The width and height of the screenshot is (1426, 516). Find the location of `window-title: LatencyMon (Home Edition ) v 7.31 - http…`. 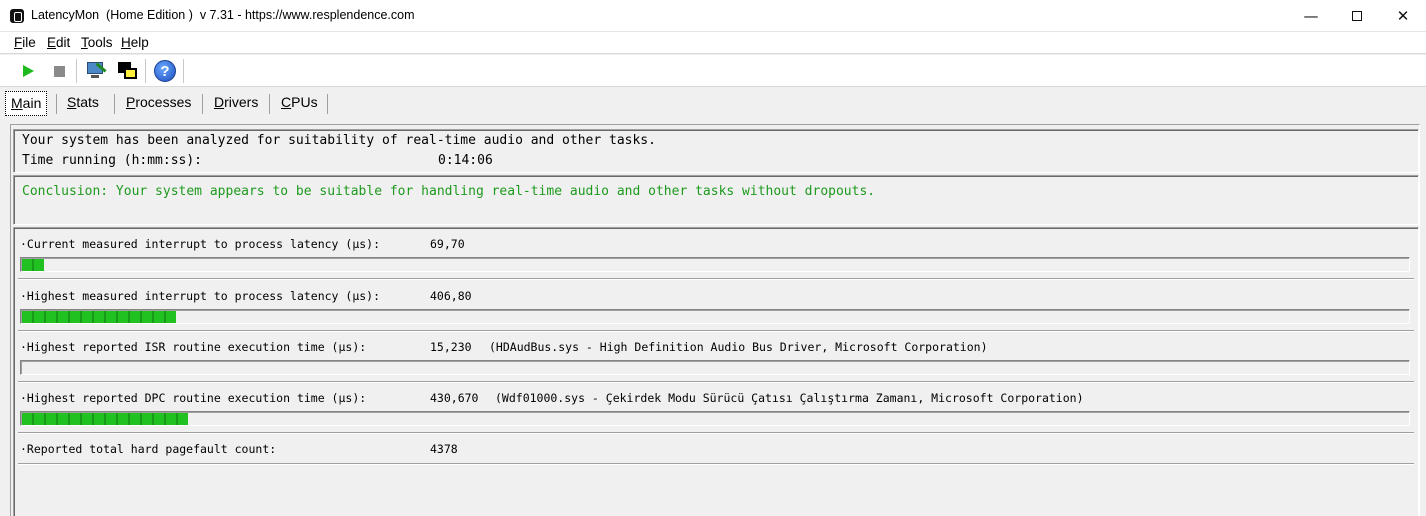

window-title: LatencyMon (Home Edition ) v 7.31 - http… is located at coordinates (223, 15).